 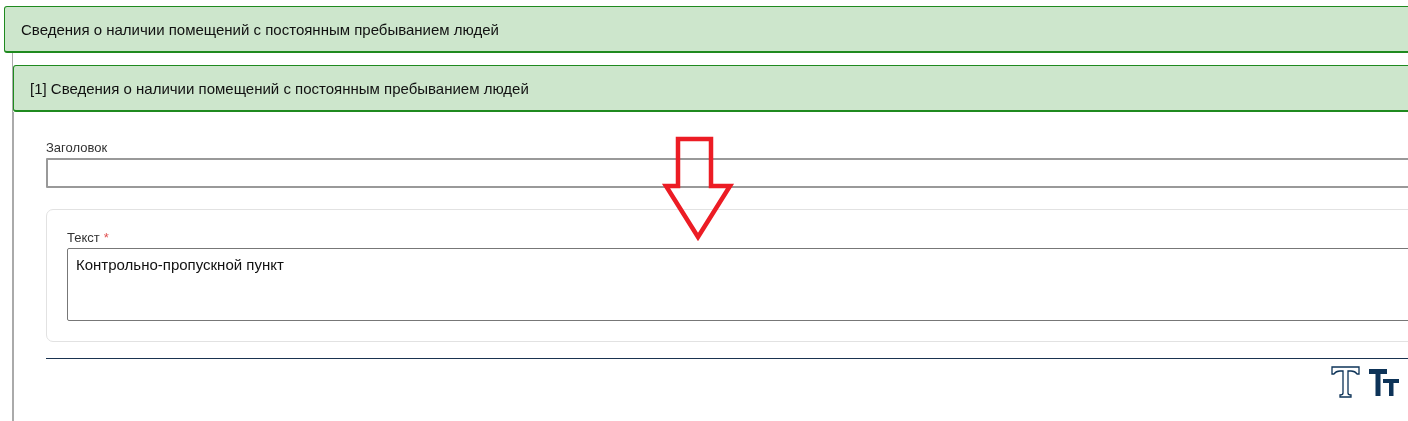 I want to click on text-style-icon, so click(x=1346, y=382).